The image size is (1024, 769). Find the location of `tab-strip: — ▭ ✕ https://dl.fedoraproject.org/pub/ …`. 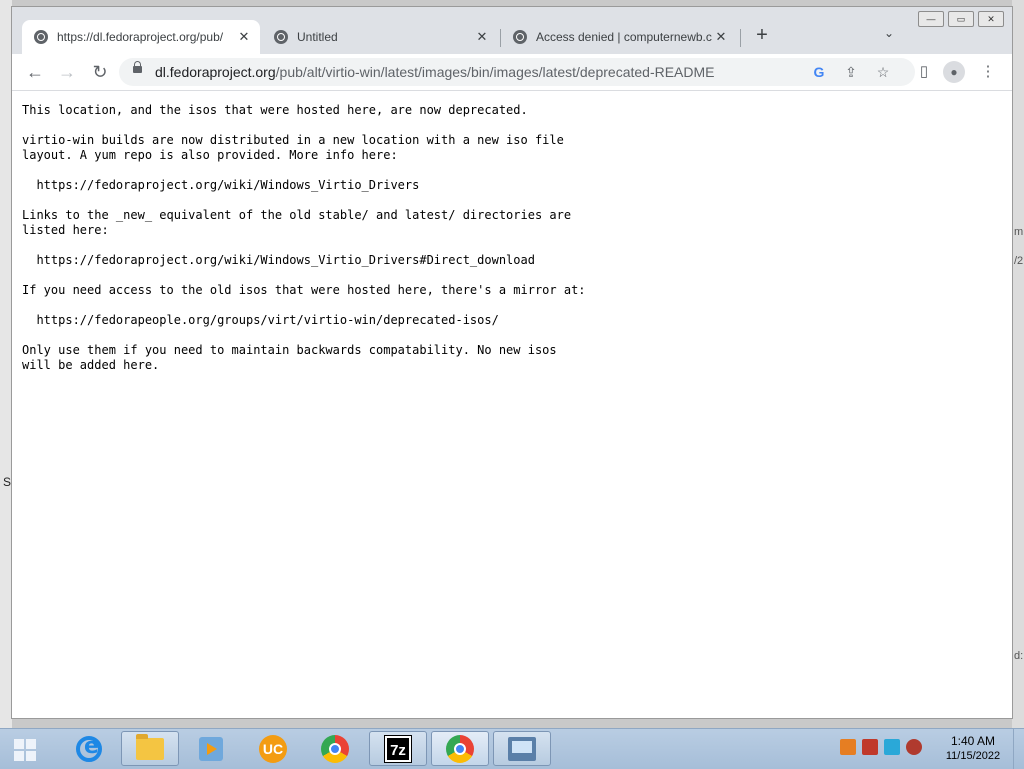

tab-strip: — ▭ ✕ https://dl.fedoraproject.org/pub/ … is located at coordinates (512, 30).